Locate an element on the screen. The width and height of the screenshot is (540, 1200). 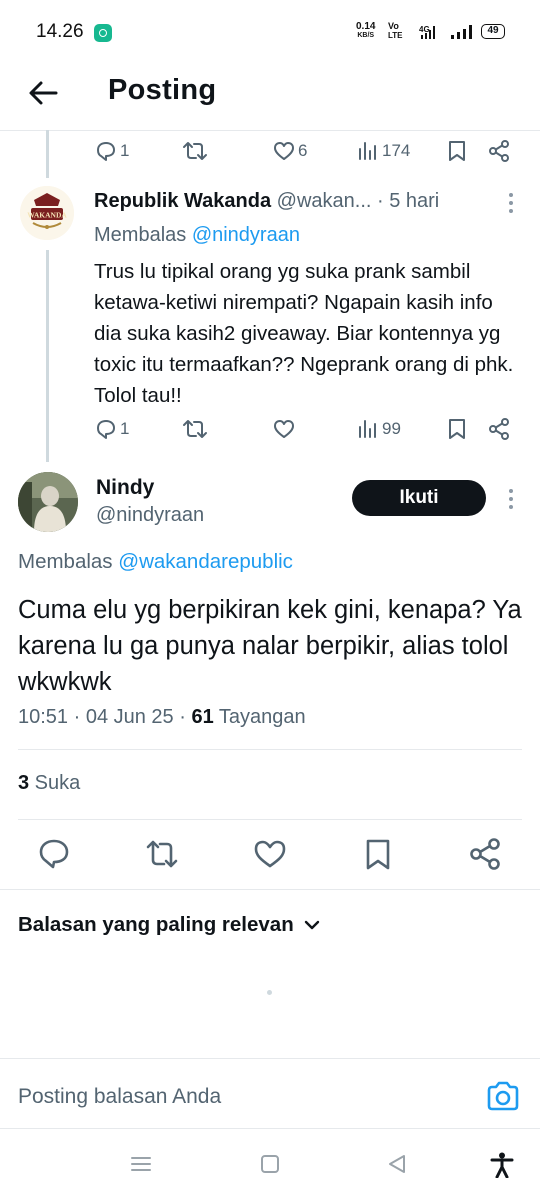
reply-reply-button: 1 is located at coordinates (111, 429).